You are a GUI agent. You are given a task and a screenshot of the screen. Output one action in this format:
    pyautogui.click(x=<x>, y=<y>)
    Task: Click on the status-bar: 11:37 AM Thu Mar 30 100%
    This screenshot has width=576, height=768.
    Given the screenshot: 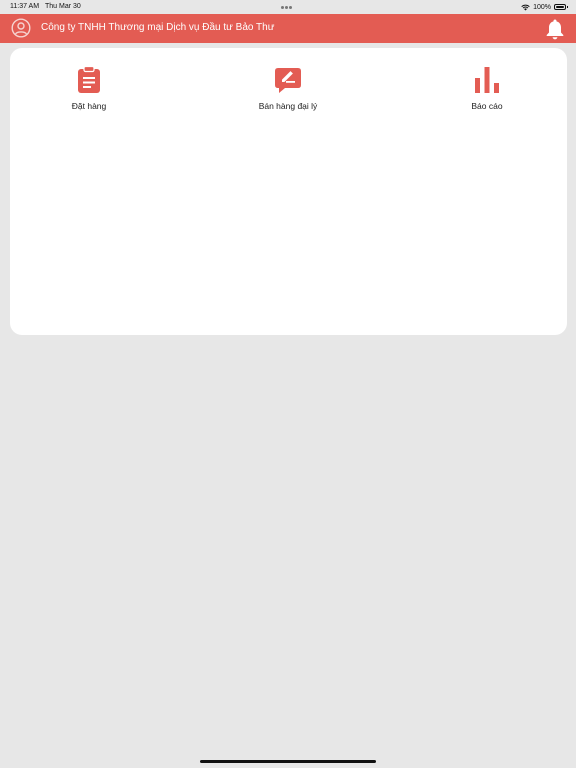 What is the action you would take?
    pyautogui.click(x=288, y=7)
    